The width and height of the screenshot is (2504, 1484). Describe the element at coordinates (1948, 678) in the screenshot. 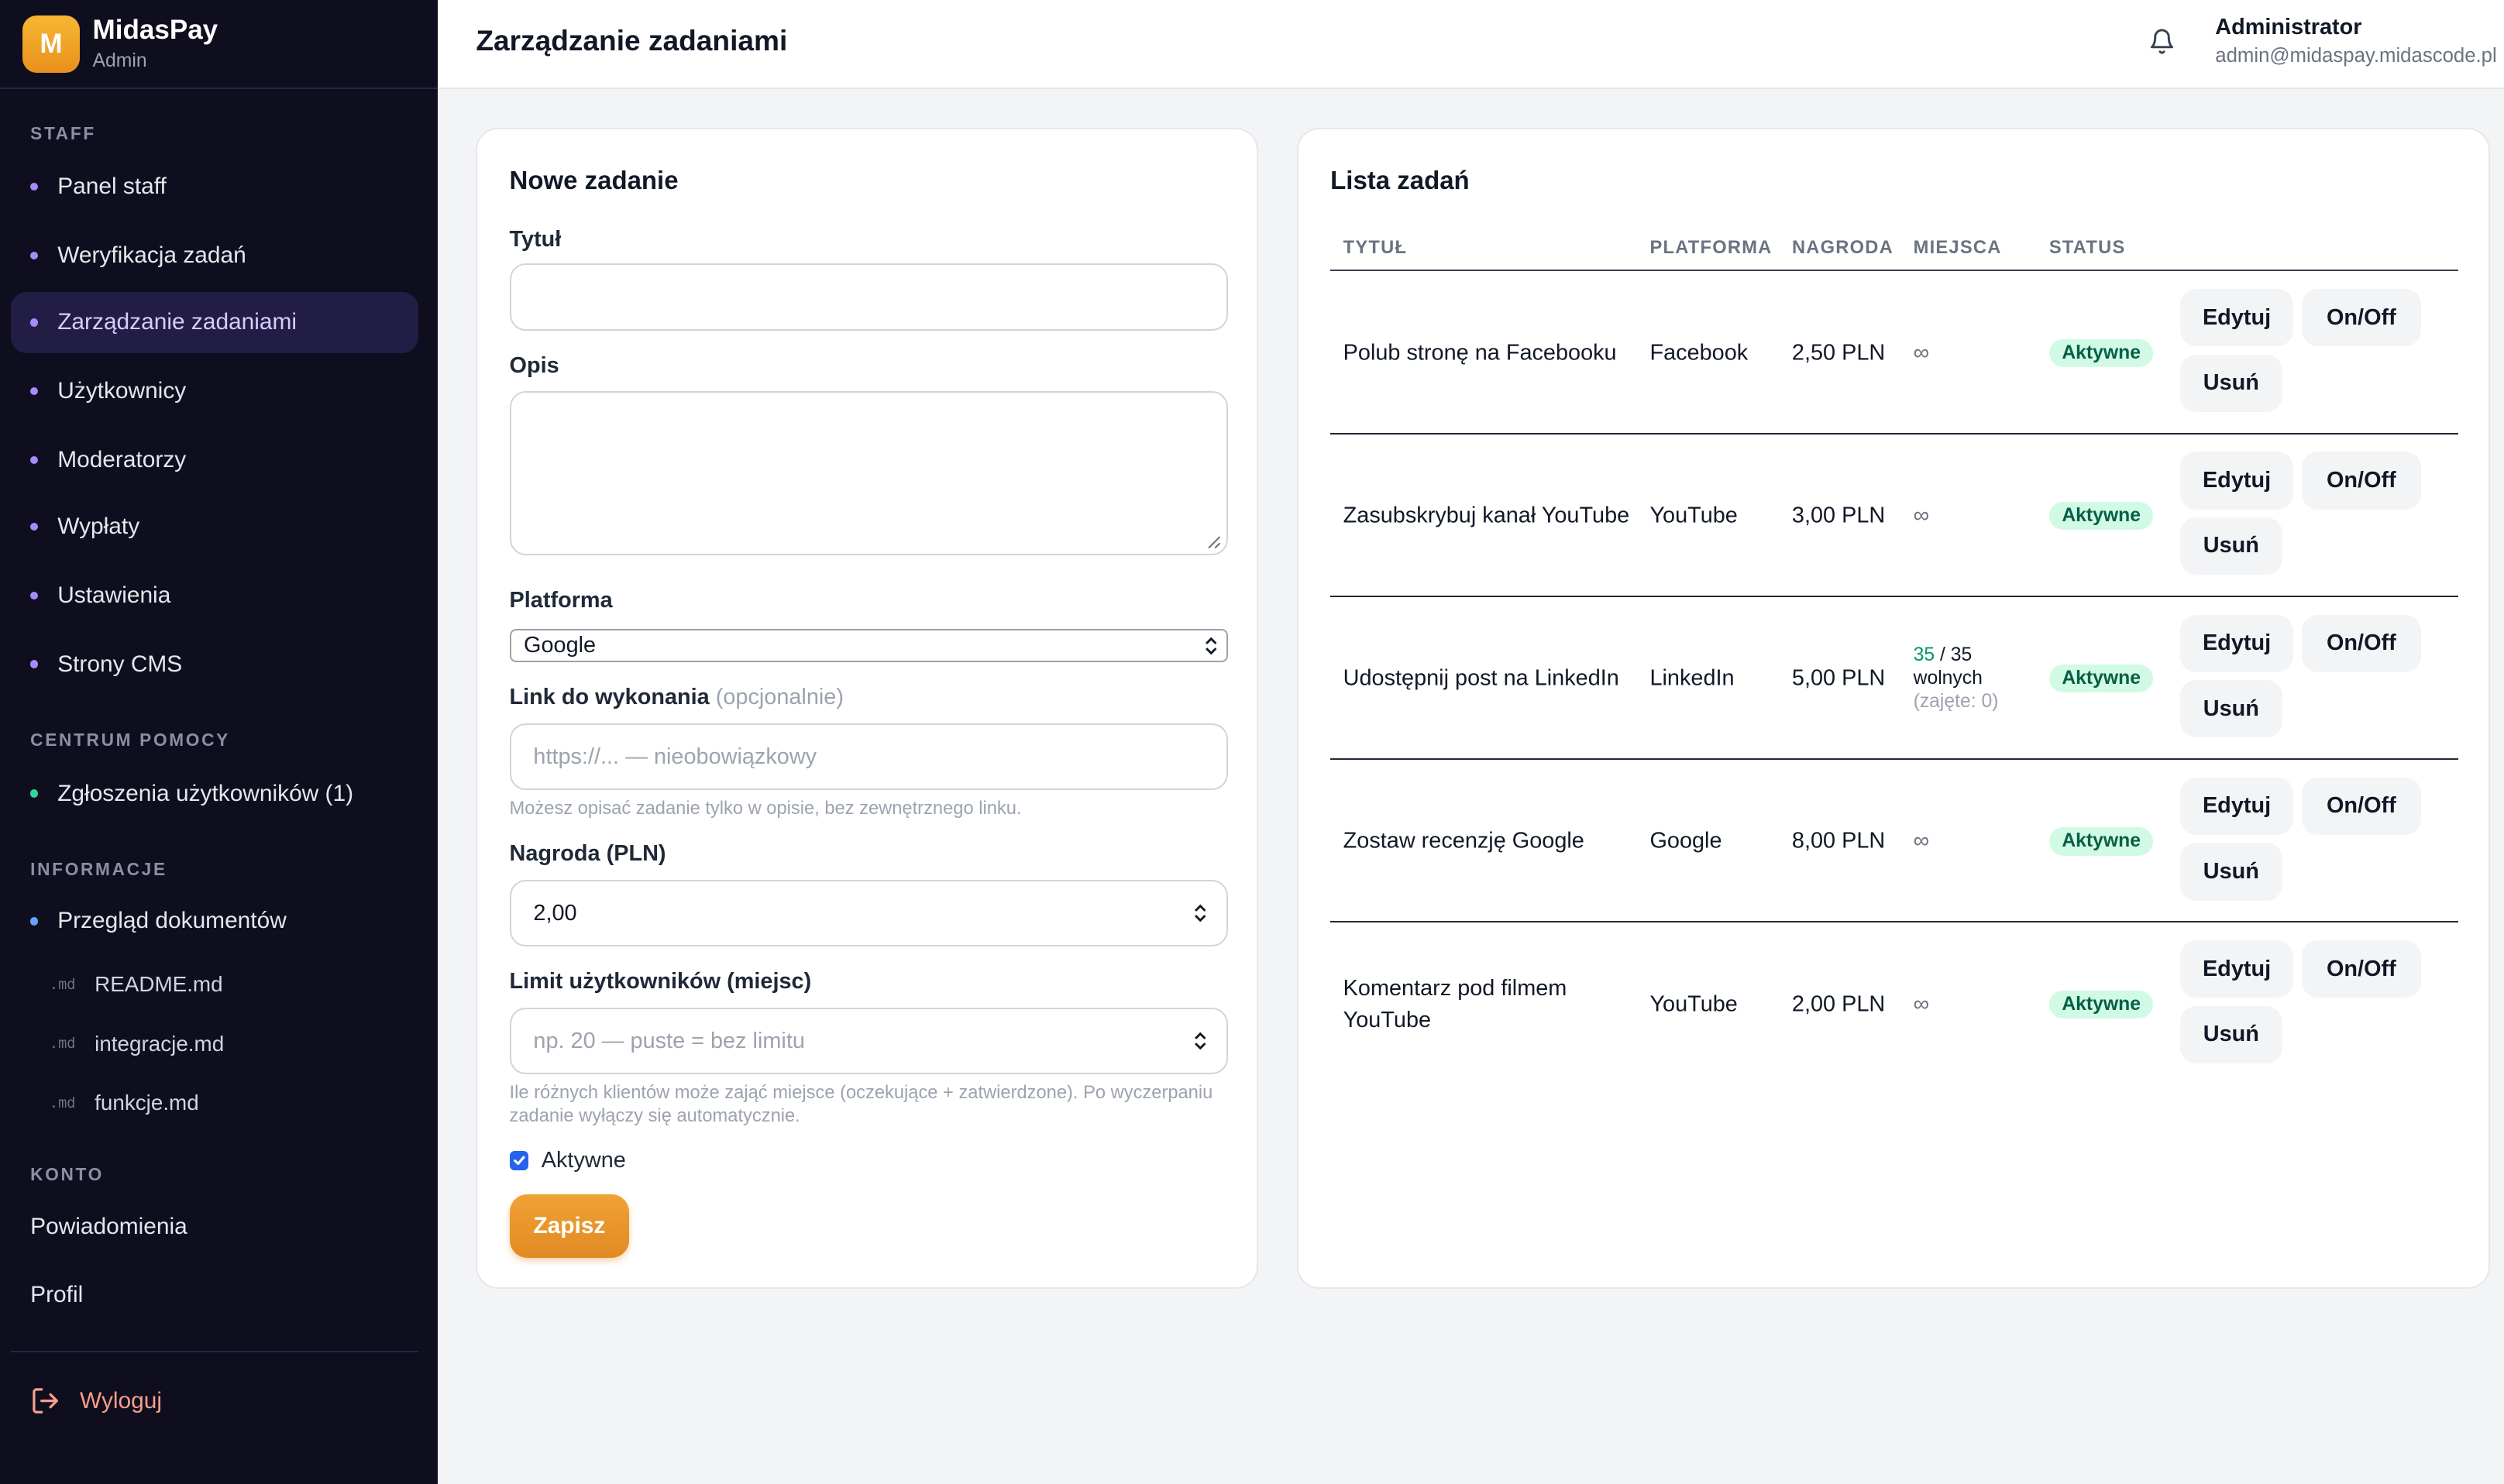

I see `seats-free-label: wolnych` at that location.